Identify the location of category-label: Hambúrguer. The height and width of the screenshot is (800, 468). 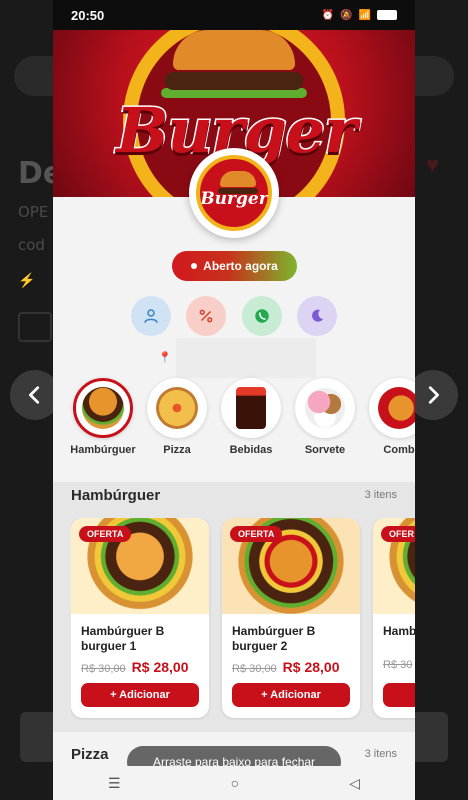
(103, 450).